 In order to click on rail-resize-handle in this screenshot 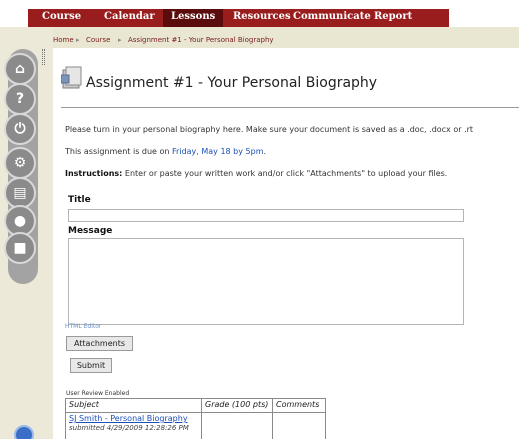, I will do `click(43, 57)`.